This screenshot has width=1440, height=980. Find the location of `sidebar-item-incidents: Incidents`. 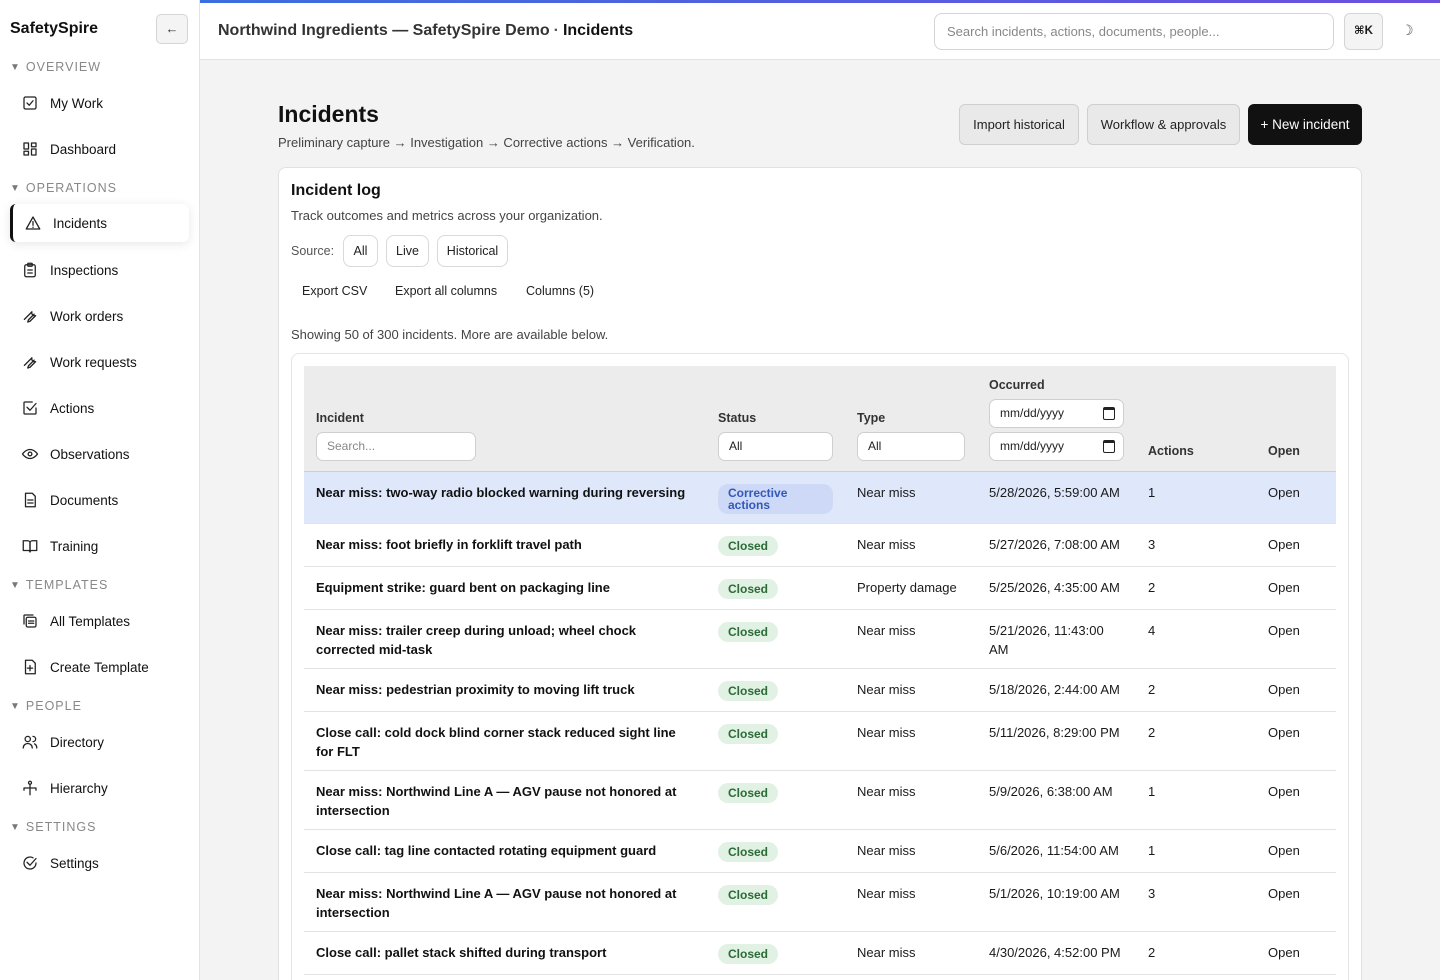

sidebar-item-incidents: Incidents is located at coordinates (99, 223).